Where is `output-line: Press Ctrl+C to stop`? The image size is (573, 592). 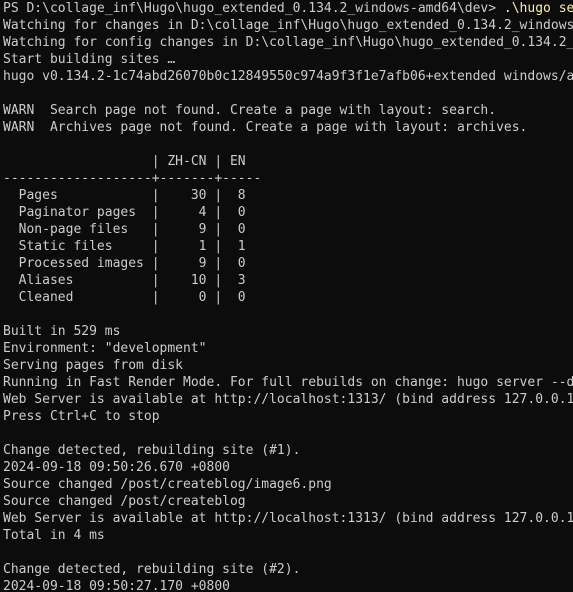
output-line: Press Ctrl+C to stop is located at coordinates (81, 416).